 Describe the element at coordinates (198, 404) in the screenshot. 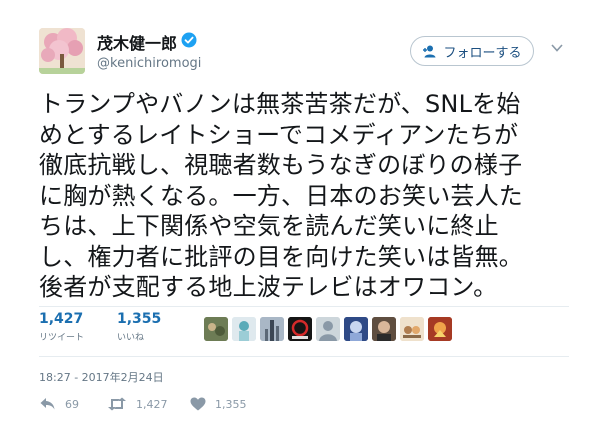

I see `heart-icon` at that location.